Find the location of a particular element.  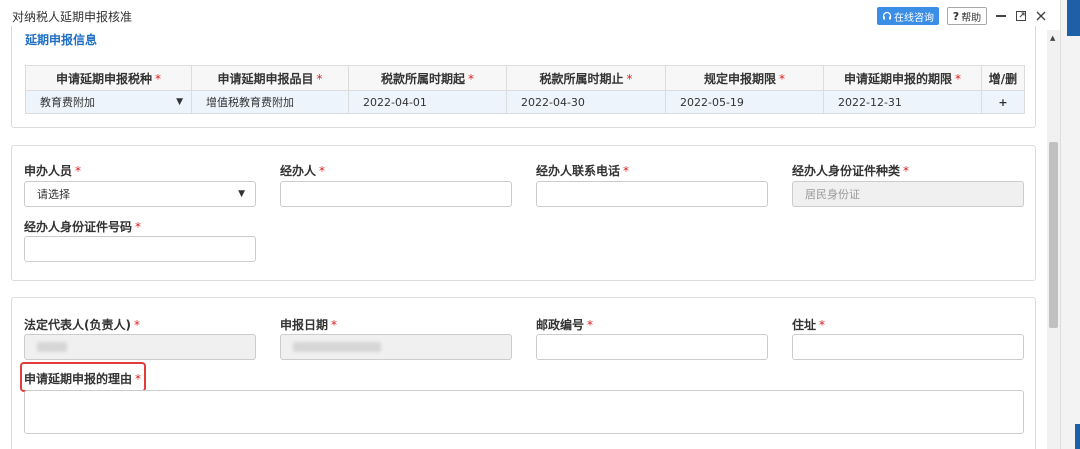

reason-label-highlight is located at coordinates (83, 377).